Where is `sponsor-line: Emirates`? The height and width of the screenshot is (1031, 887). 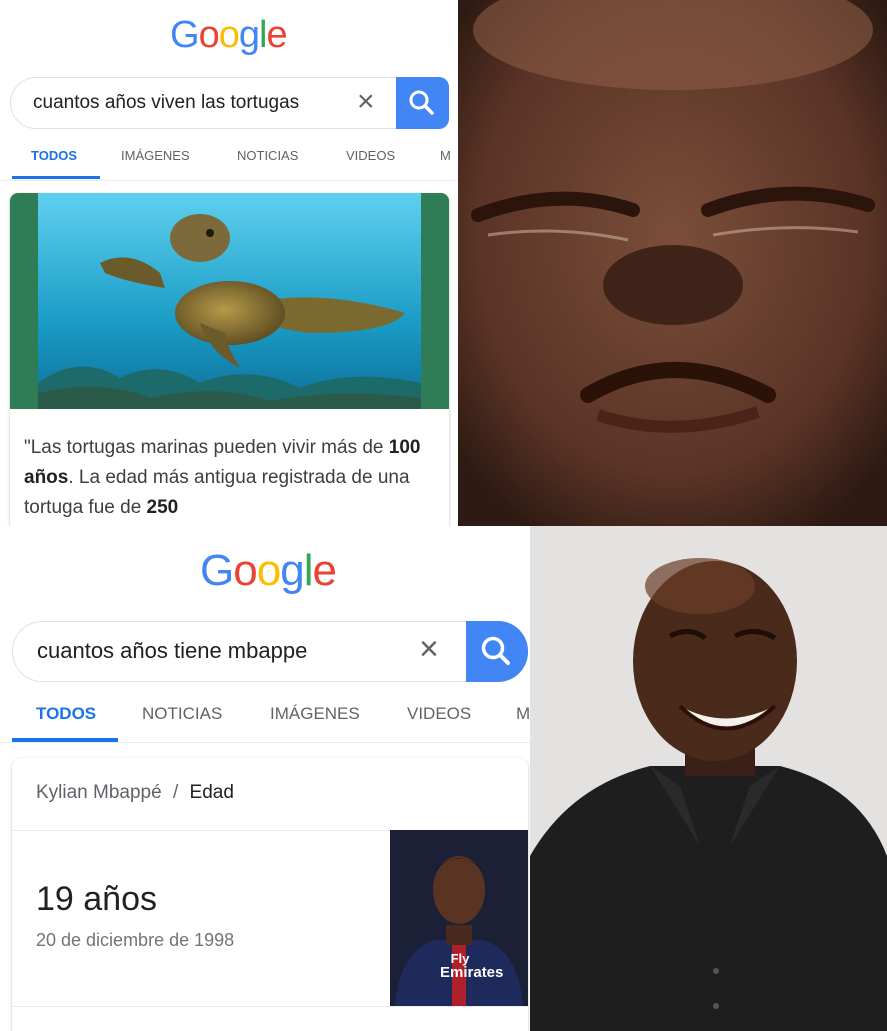 sponsor-line: Emirates is located at coordinates (472, 972).